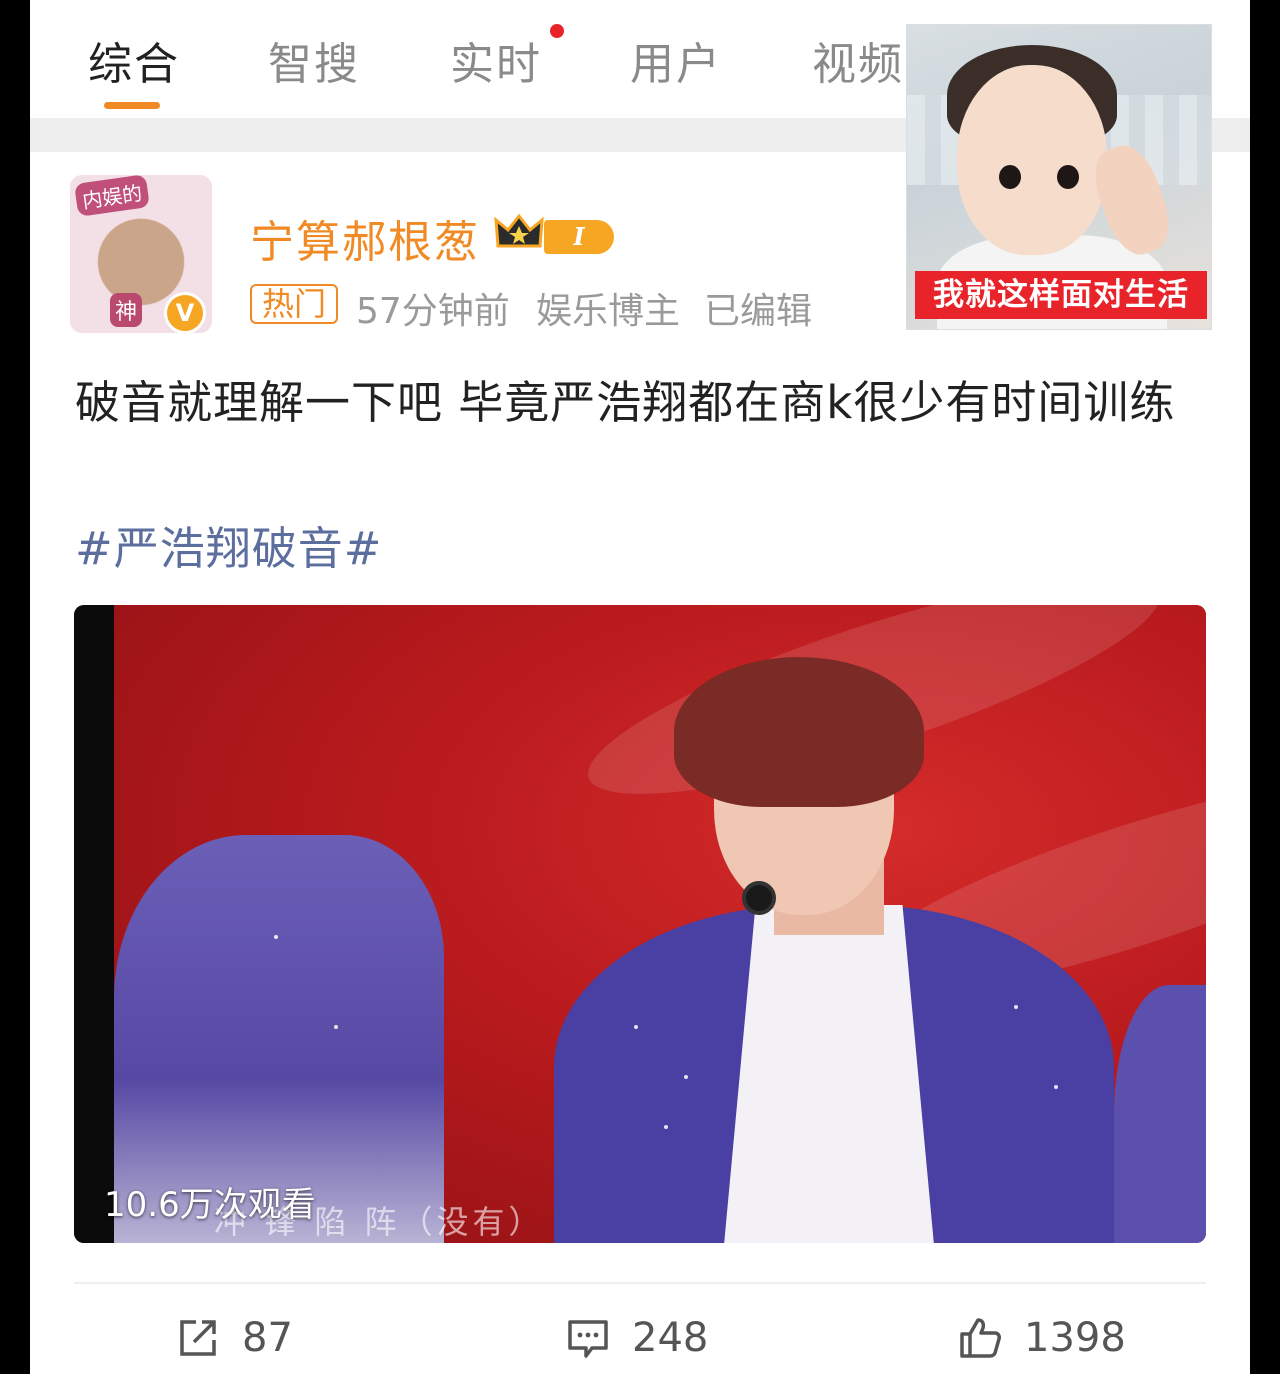  What do you see at coordinates (519, 230) in the screenshot?
I see `crown-icon` at bounding box center [519, 230].